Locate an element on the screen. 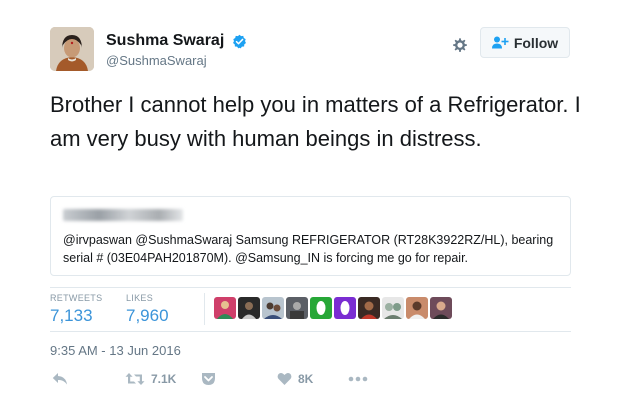 This screenshot has height=414, width=620. save-button is located at coordinates (208, 379).